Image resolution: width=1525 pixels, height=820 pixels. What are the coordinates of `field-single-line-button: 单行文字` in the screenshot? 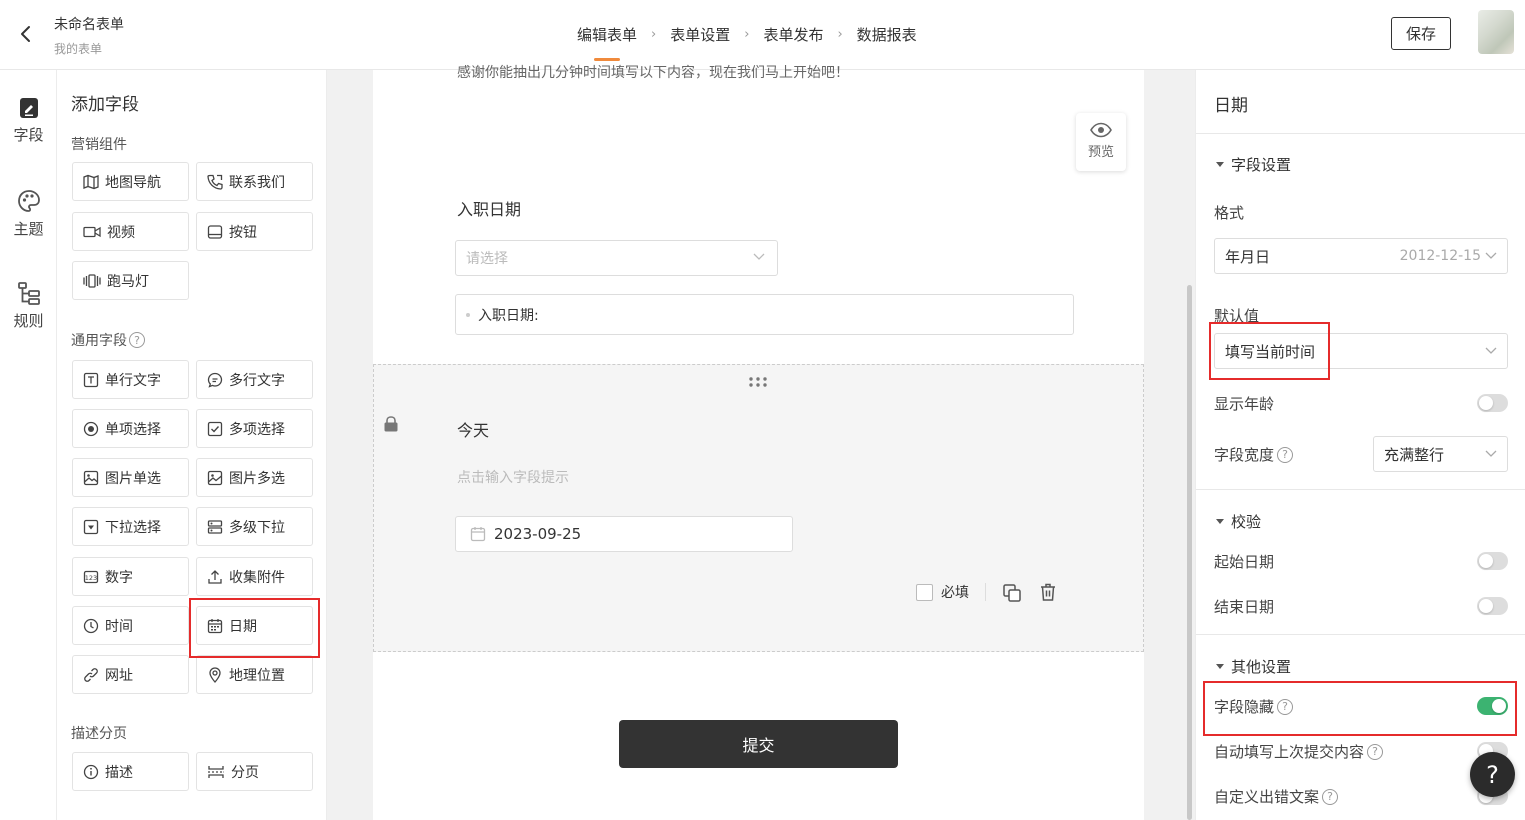 It's located at (130, 379).